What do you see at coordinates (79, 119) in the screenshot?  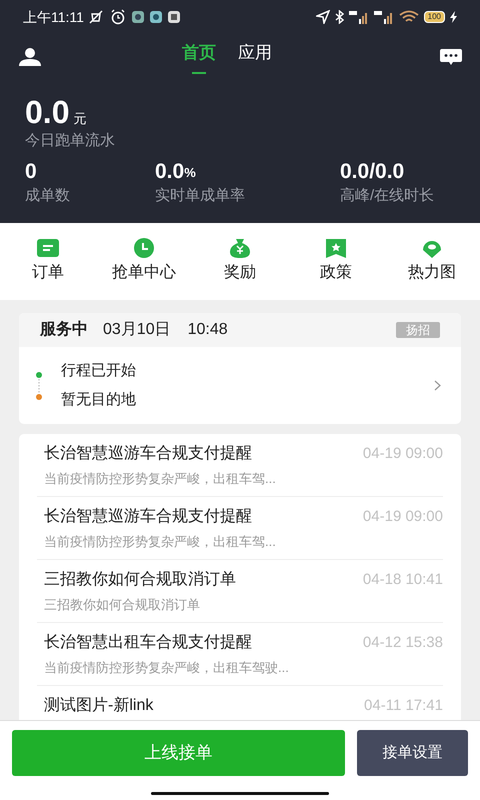 I see `earnings-unit: 元` at bounding box center [79, 119].